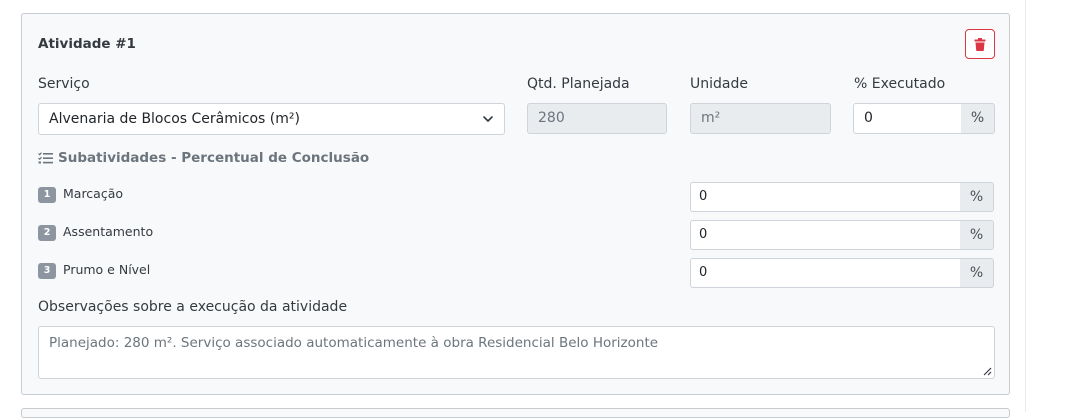 This screenshot has width=1068, height=418. I want to click on trash-icon, so click(980, 44).